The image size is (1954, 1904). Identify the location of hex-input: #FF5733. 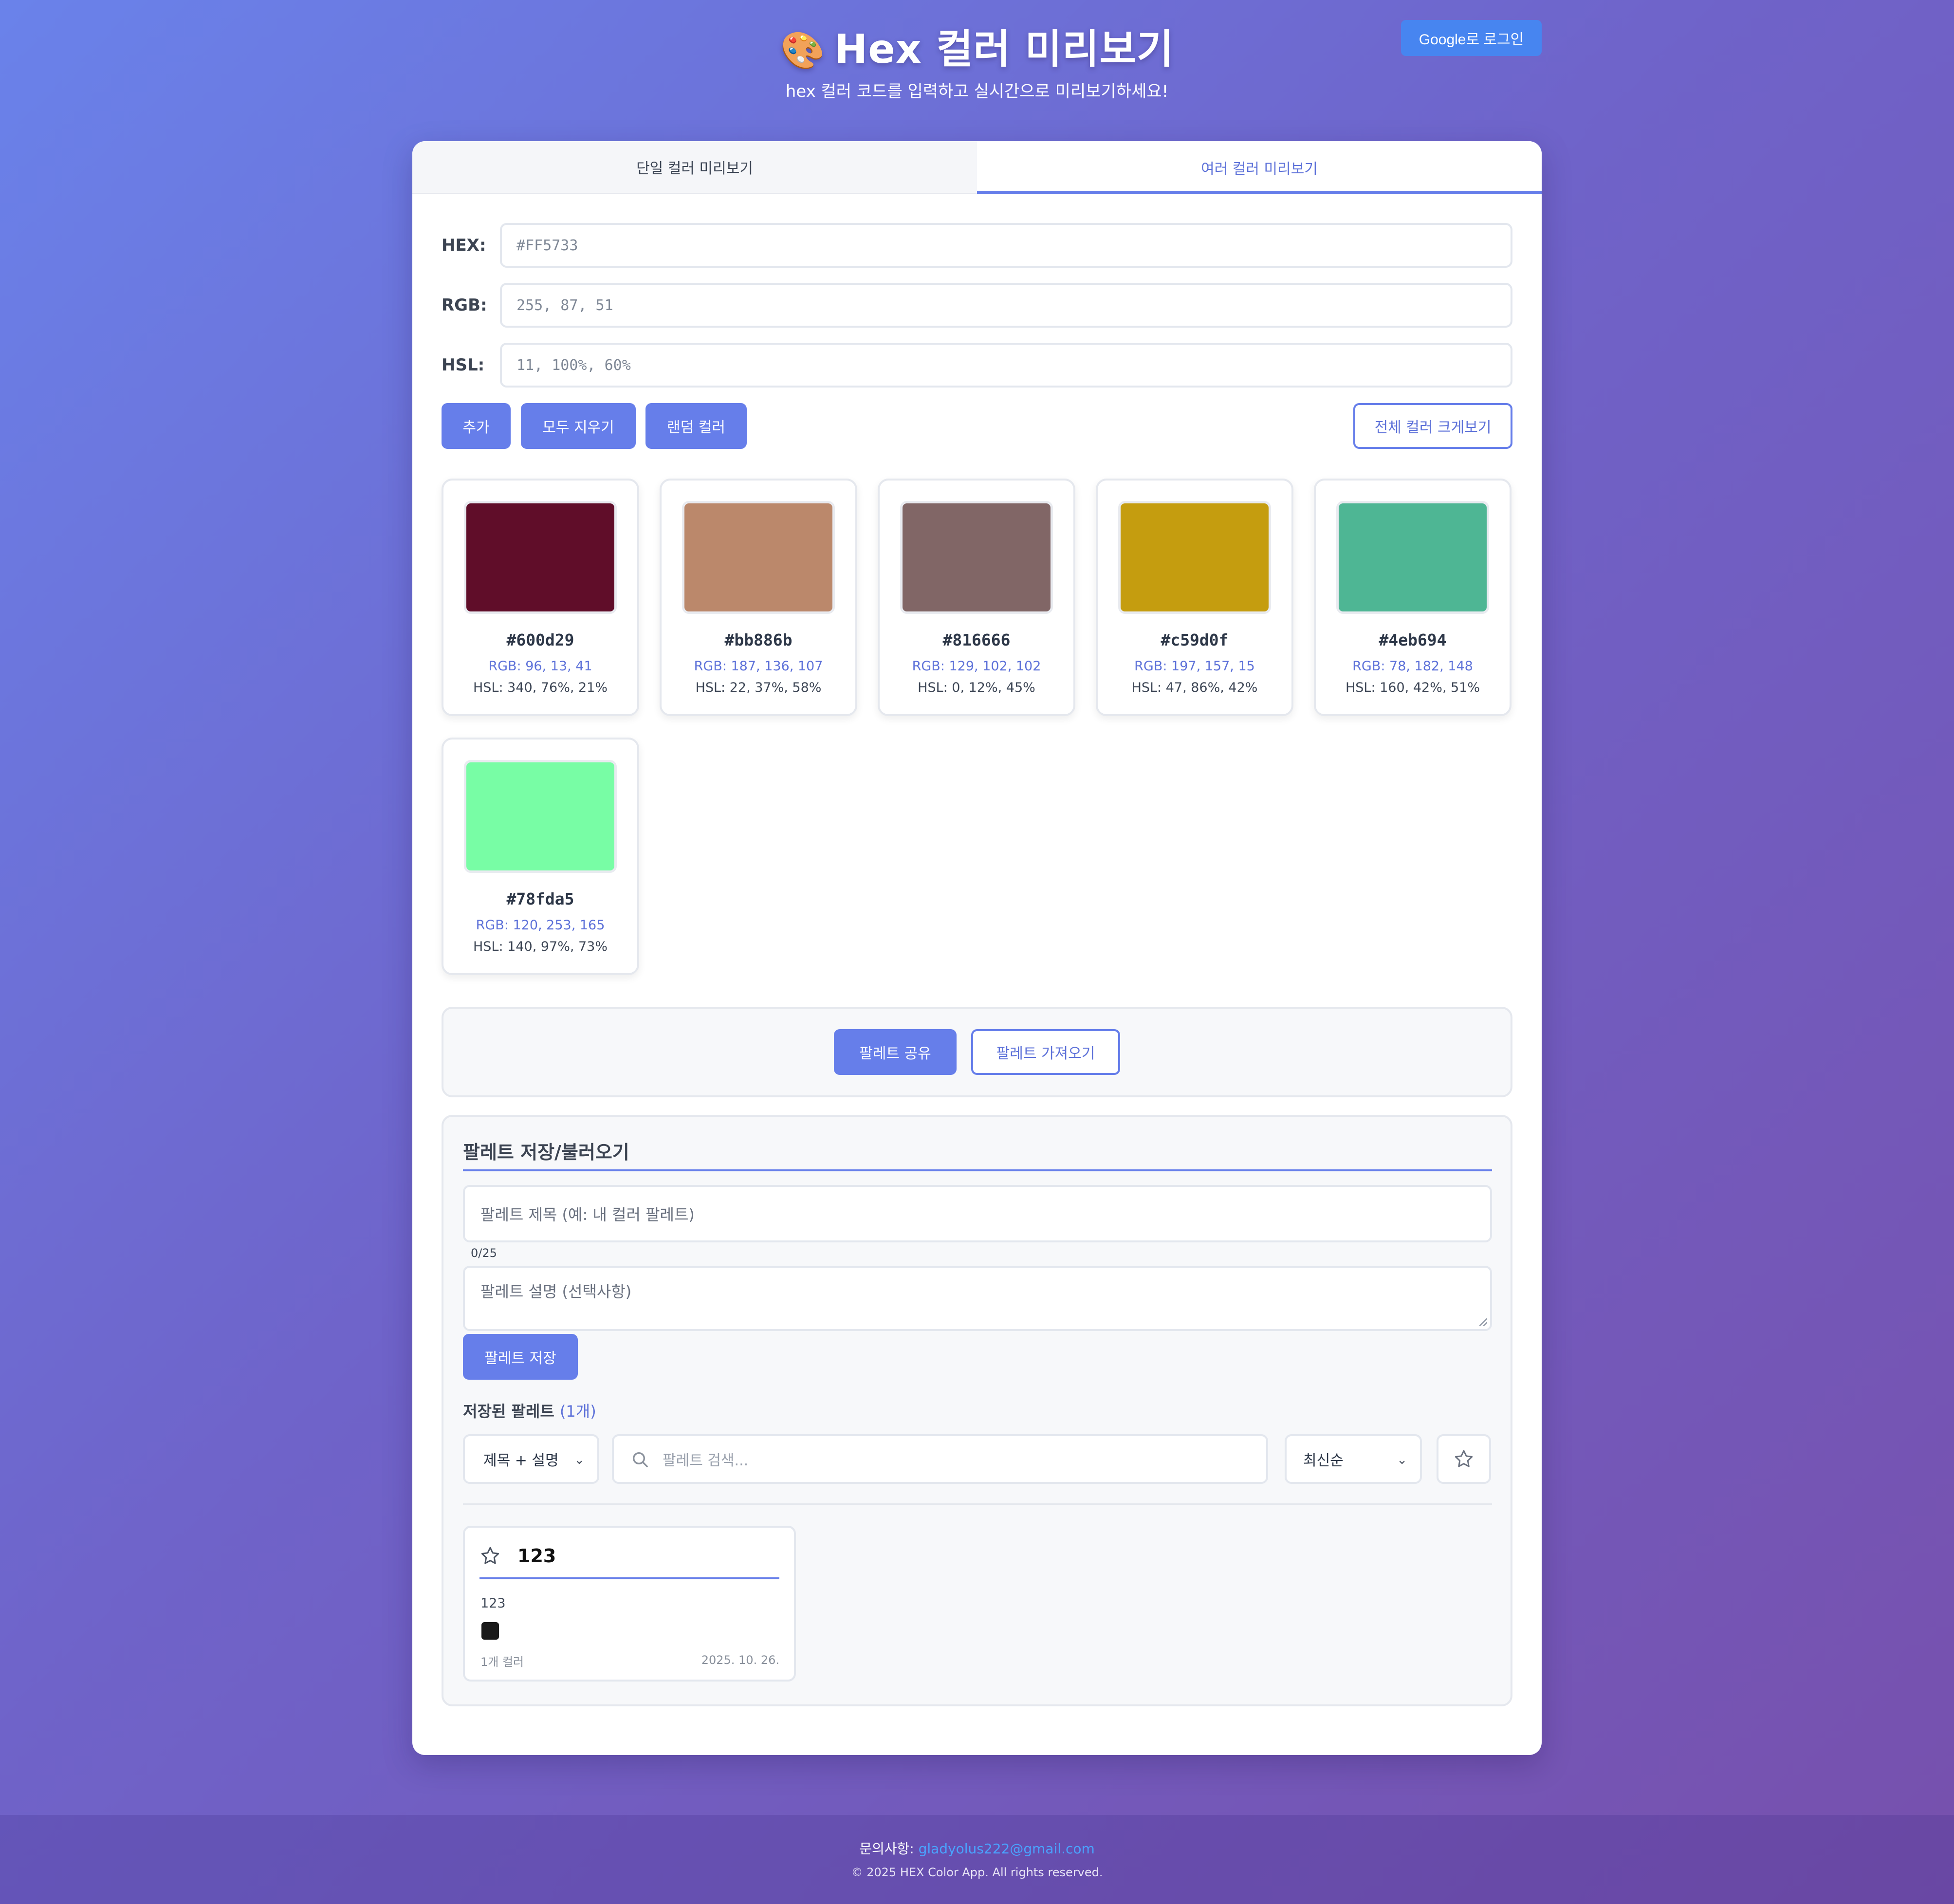
(1006, 245).